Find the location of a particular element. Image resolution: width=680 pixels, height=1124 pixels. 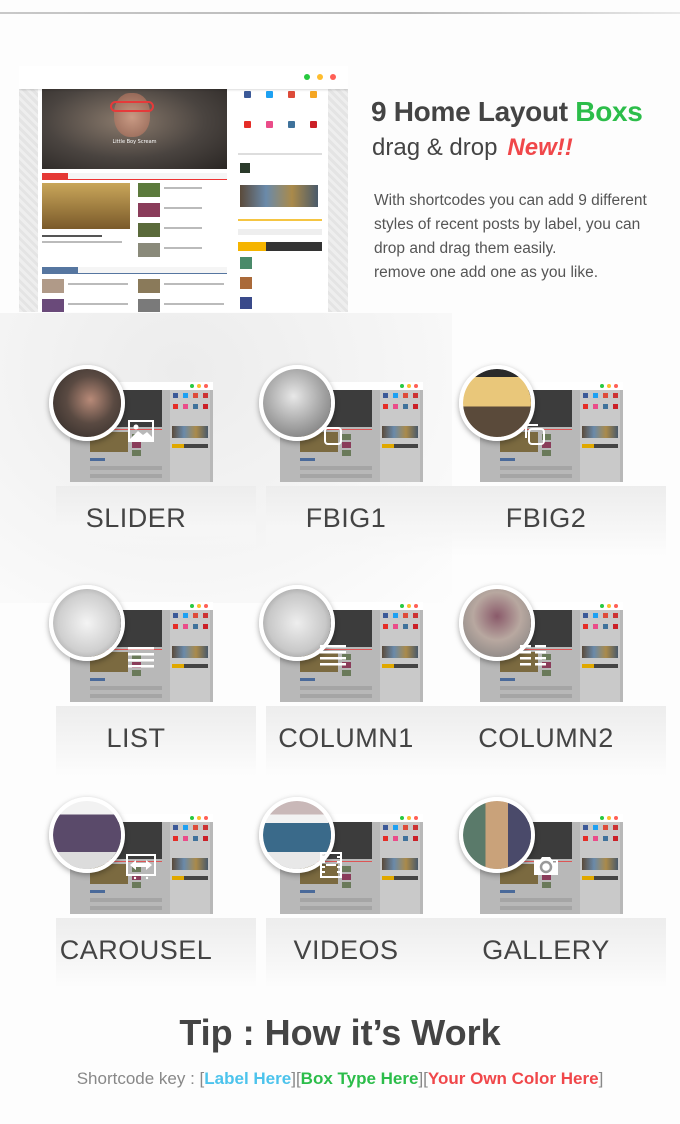

layout-card-list: LIST is located at coordinates (148, 680).